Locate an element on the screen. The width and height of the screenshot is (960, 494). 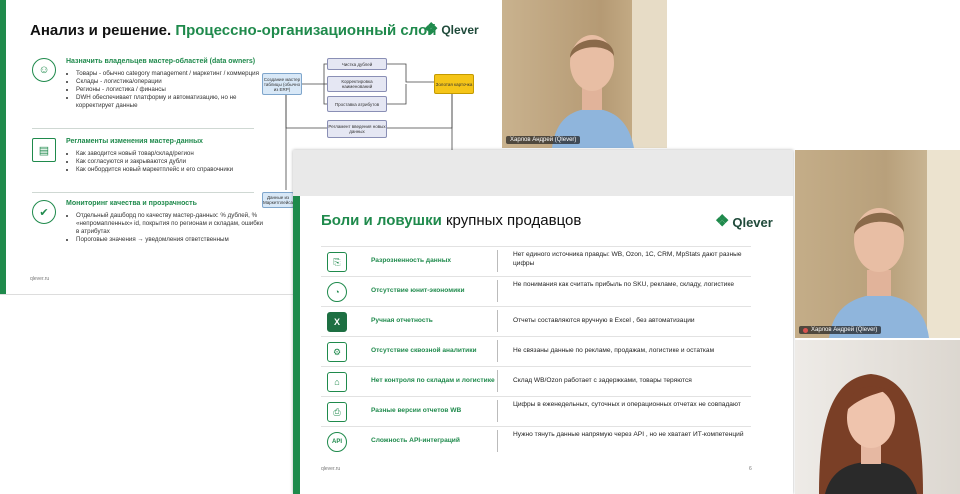
row-label: Разные версии отчетов WB is located at coordinates (416, 410).